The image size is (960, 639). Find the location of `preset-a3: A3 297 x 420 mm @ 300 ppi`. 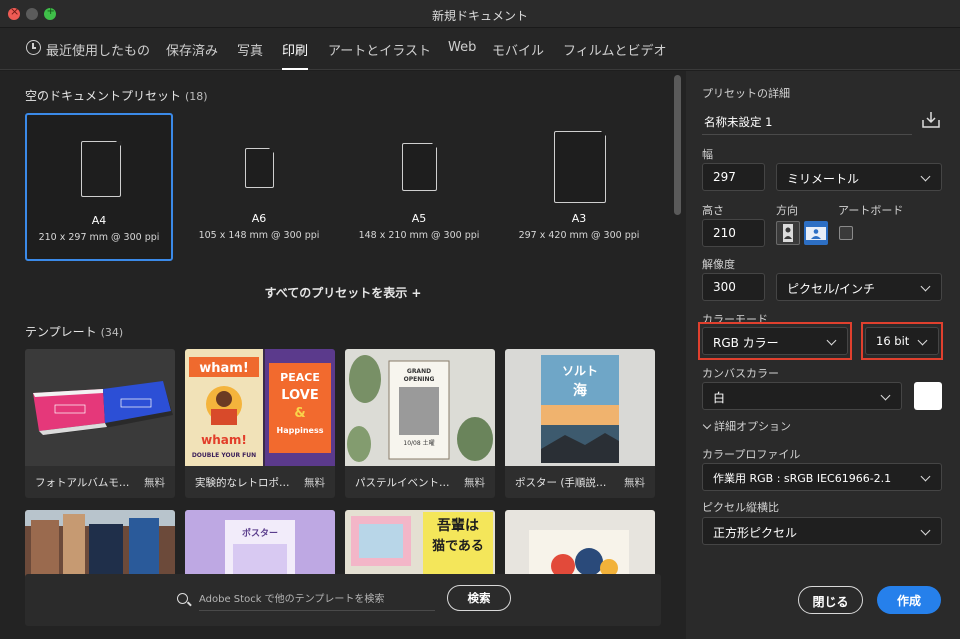

preset-a3: A3 297 x 420 mm @ 300 ppi is located at coordinates (579, 187).